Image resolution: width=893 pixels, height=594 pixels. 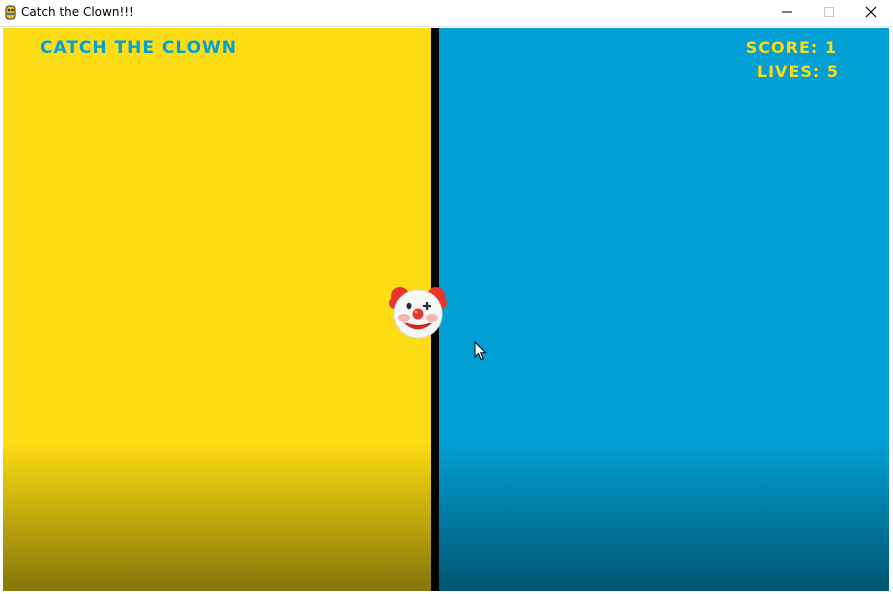 I want to click on window-title: Catch the Clown!!!, so click(x=77, y=12).